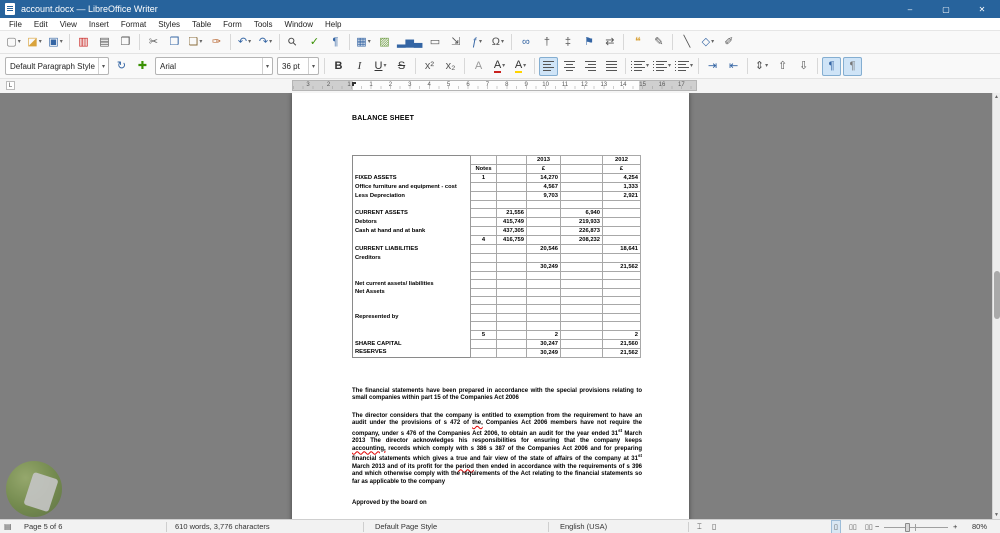 This screenshot has height=533, width=1000. What do you see at coordinates (142, 66) in the screenshot?
I see `new-style-icon: ✚` at bounding box center [142, 66].